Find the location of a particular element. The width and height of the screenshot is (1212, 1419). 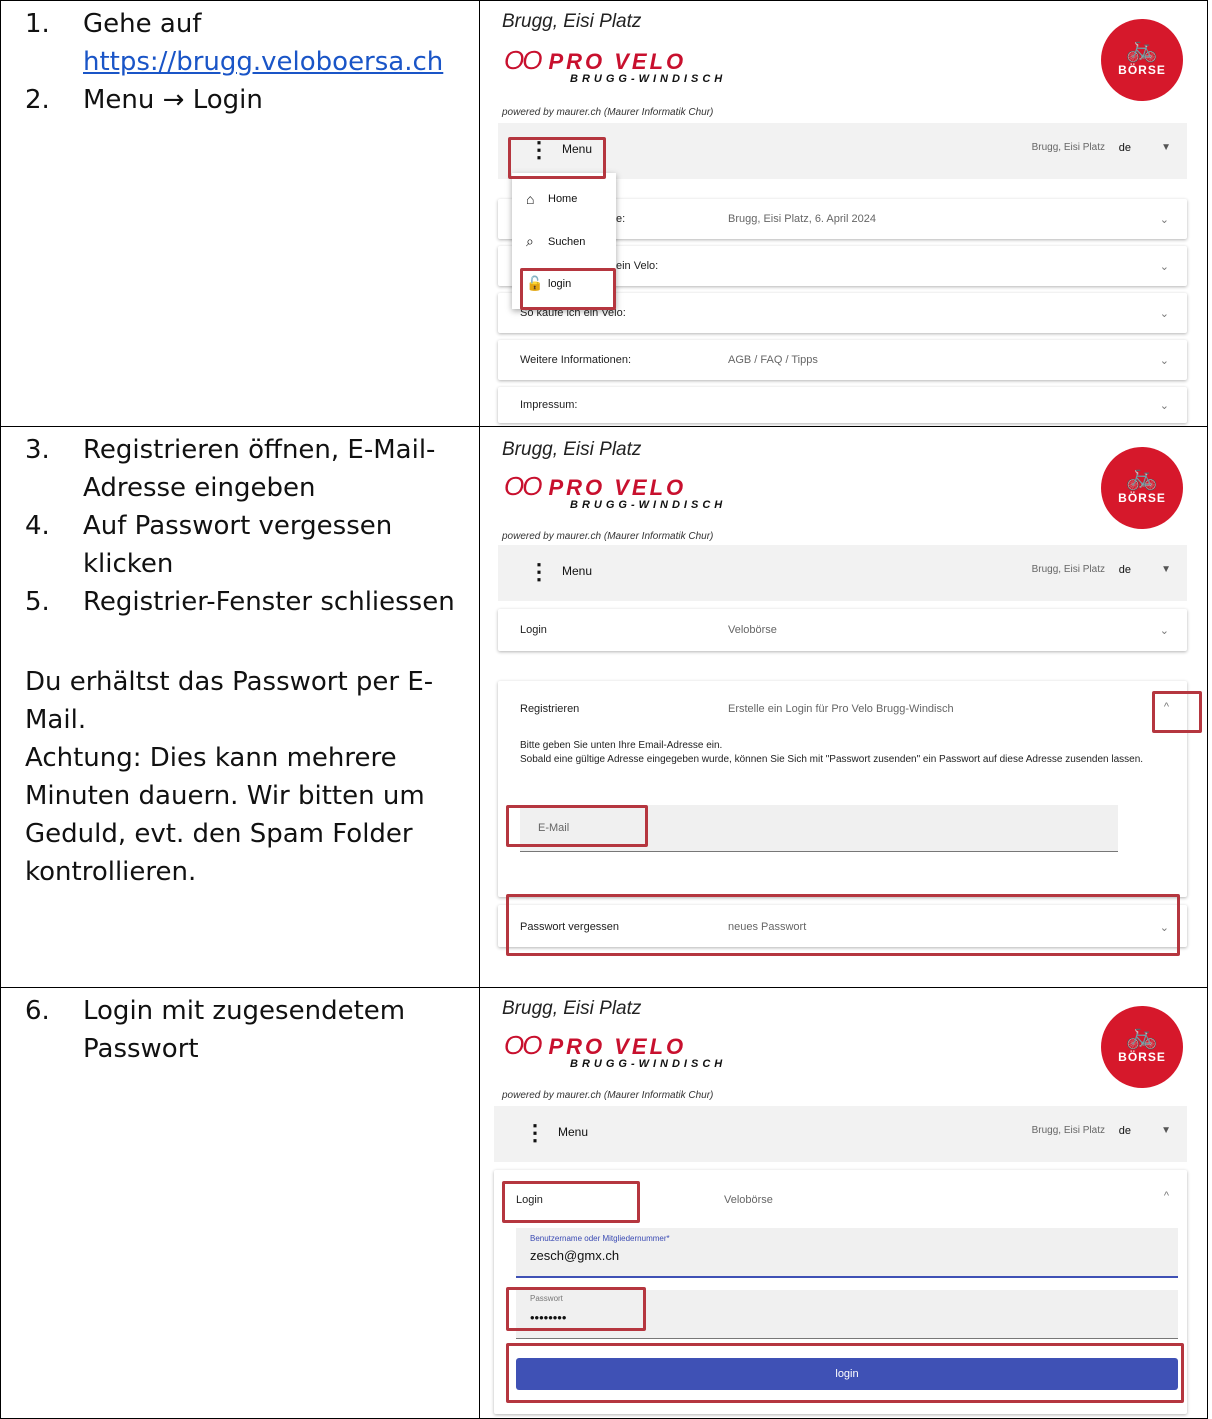

card-subtitle: Velobörse is located at coordinates (752, 630).